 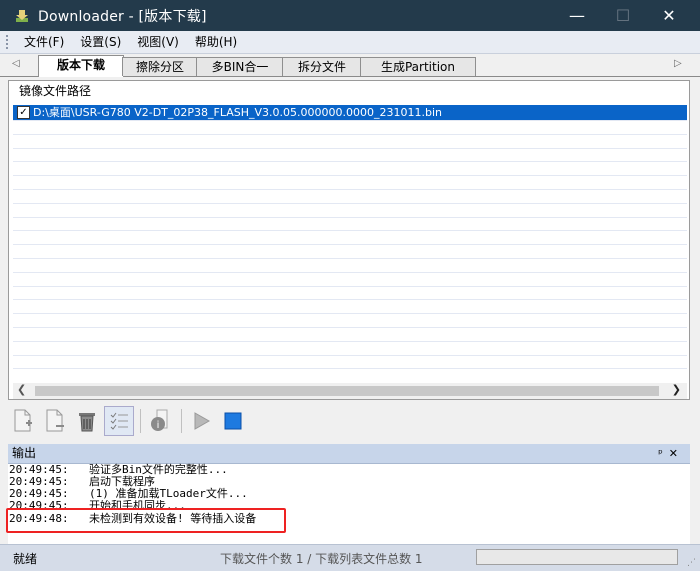 I want to click on status-ready: 就绪, so click(x=25, y=559).